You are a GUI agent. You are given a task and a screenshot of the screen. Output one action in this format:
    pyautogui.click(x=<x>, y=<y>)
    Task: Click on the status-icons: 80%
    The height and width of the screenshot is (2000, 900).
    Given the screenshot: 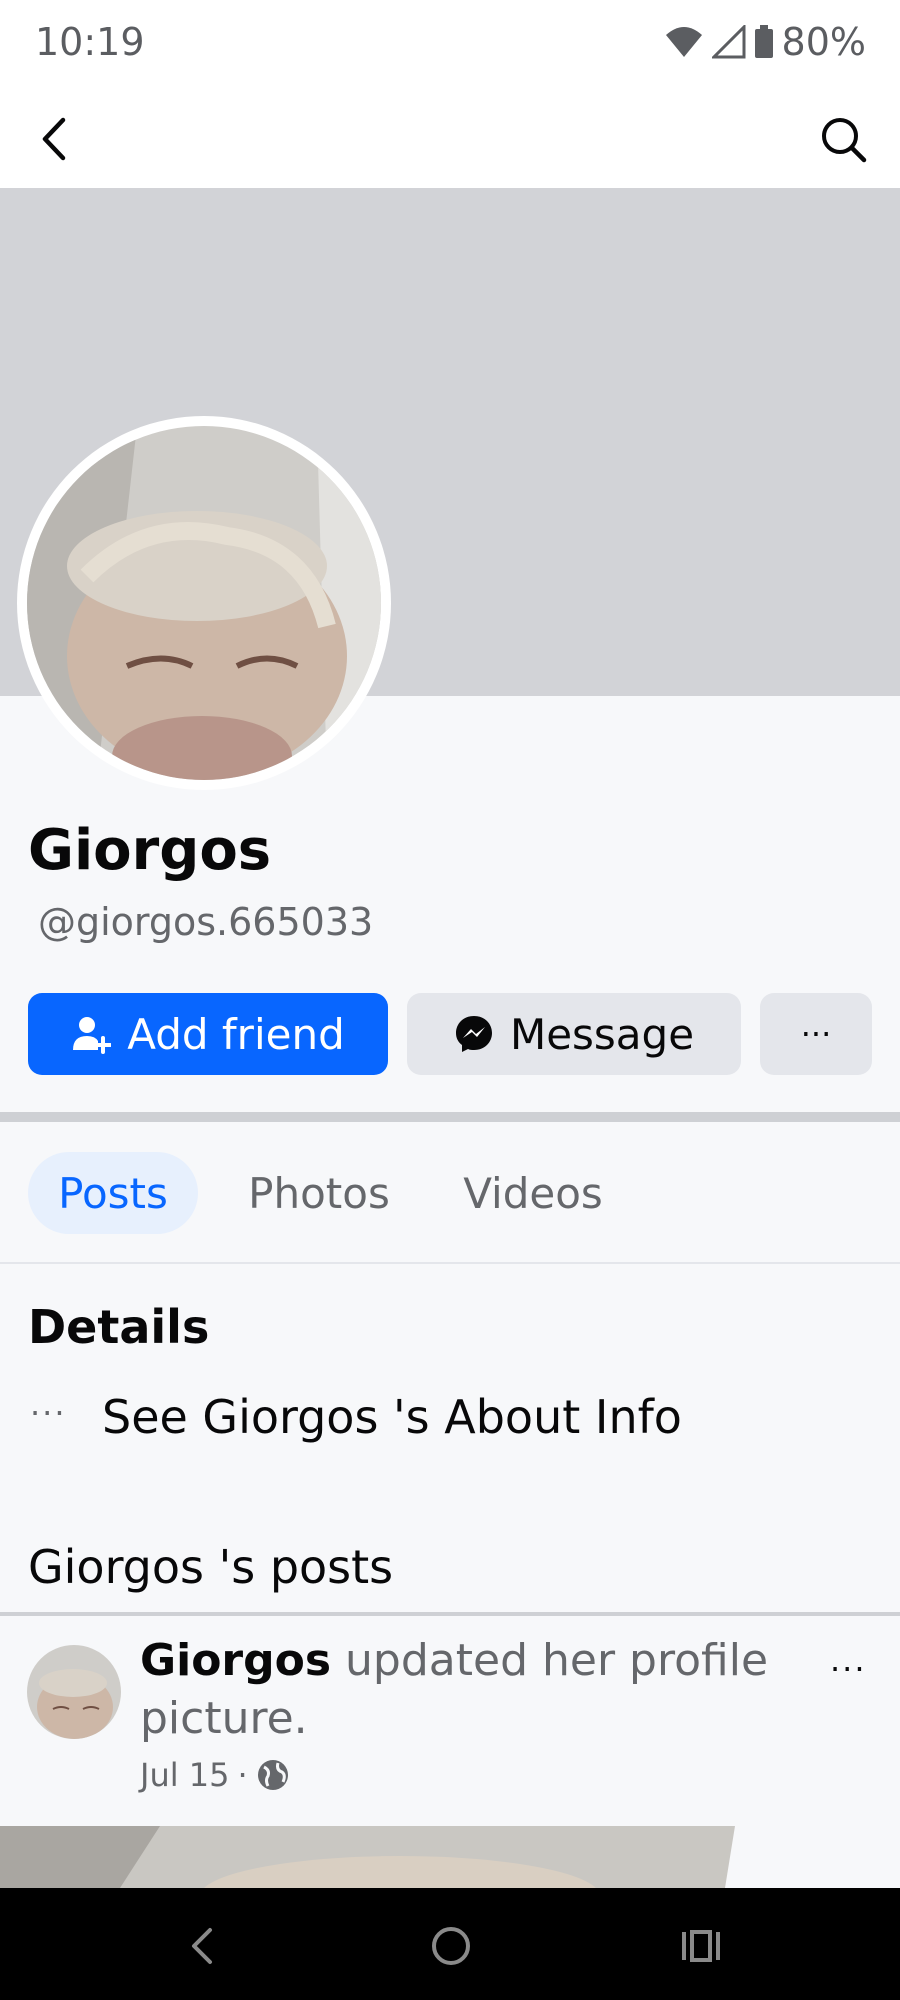 What is the action you would take?
    pyautogui.click(x=765, y=42)
    